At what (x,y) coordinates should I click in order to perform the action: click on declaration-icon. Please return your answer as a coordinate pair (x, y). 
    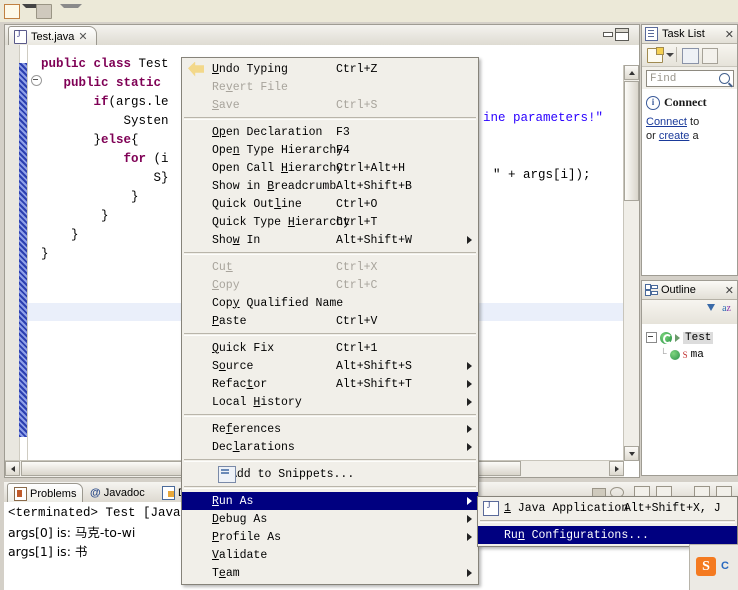
    Looking at the image, I should click on (168, 492).